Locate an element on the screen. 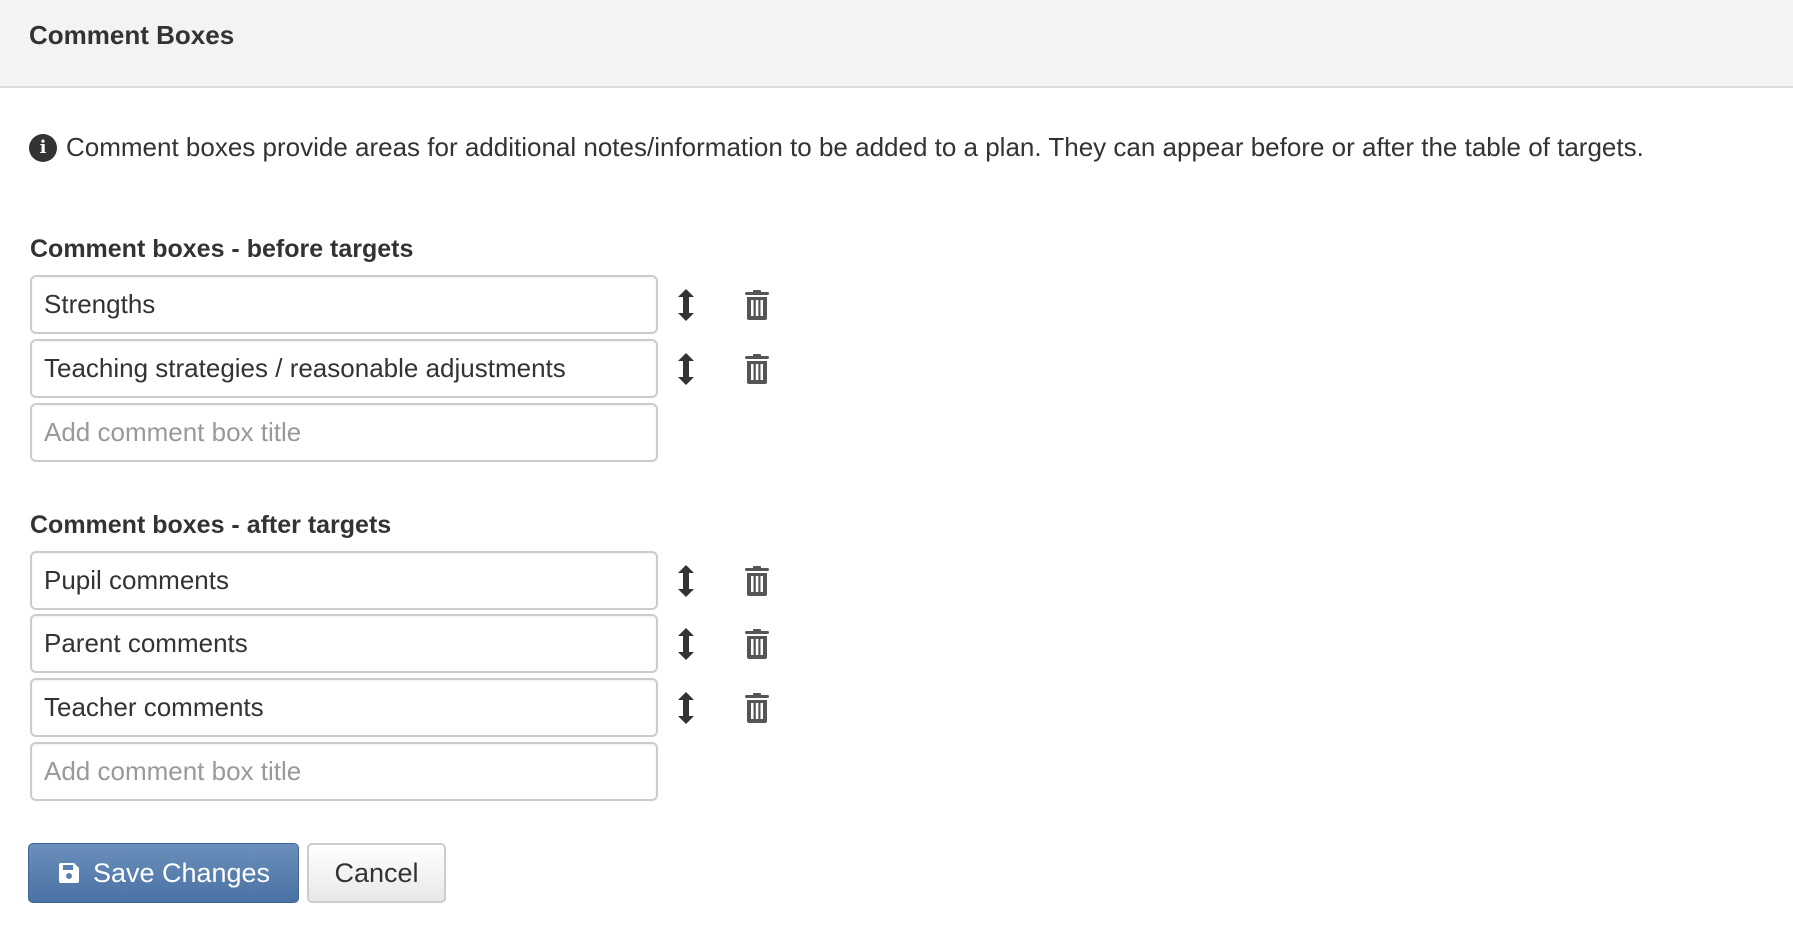 The image size is (1793, 929). save-label: Save Changes is located at coordinates (181, 872).